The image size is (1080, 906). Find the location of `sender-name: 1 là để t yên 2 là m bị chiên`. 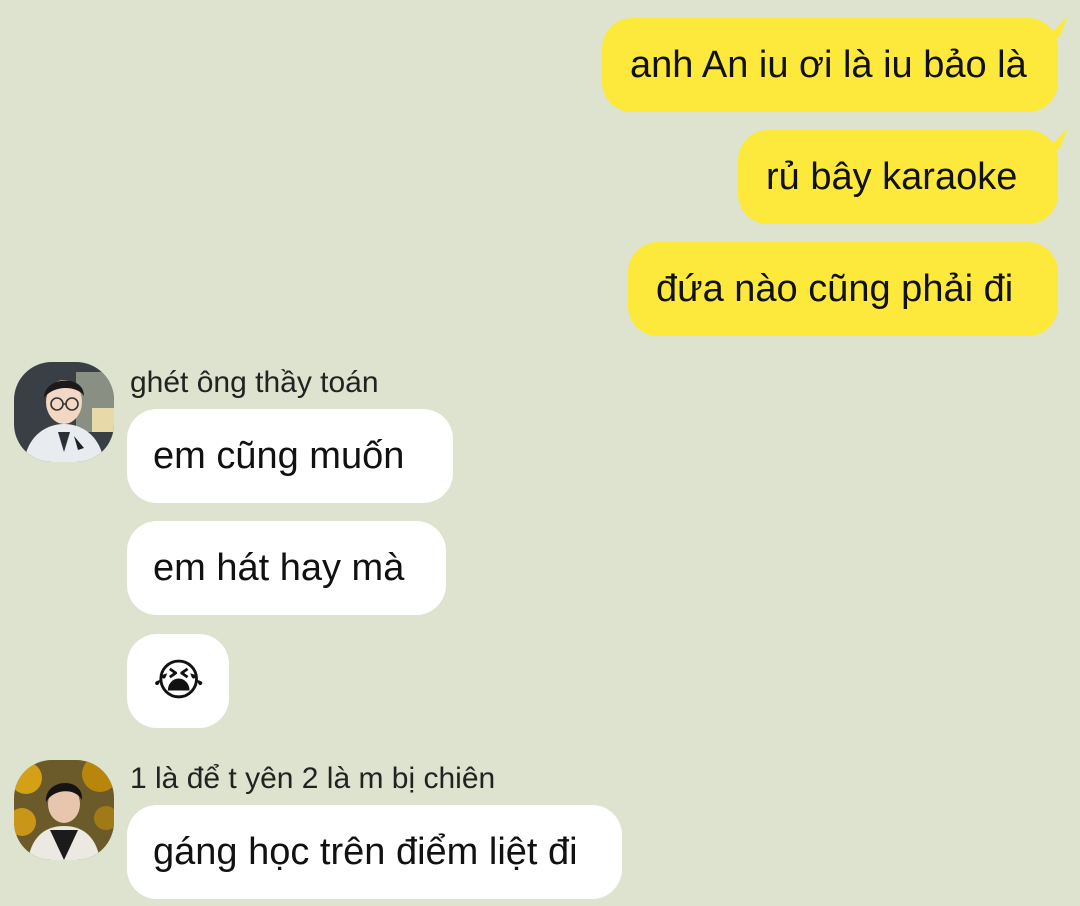

sender-name: 1 là để t yên 2 là m bị chiên is located at coordinates (313, 778).